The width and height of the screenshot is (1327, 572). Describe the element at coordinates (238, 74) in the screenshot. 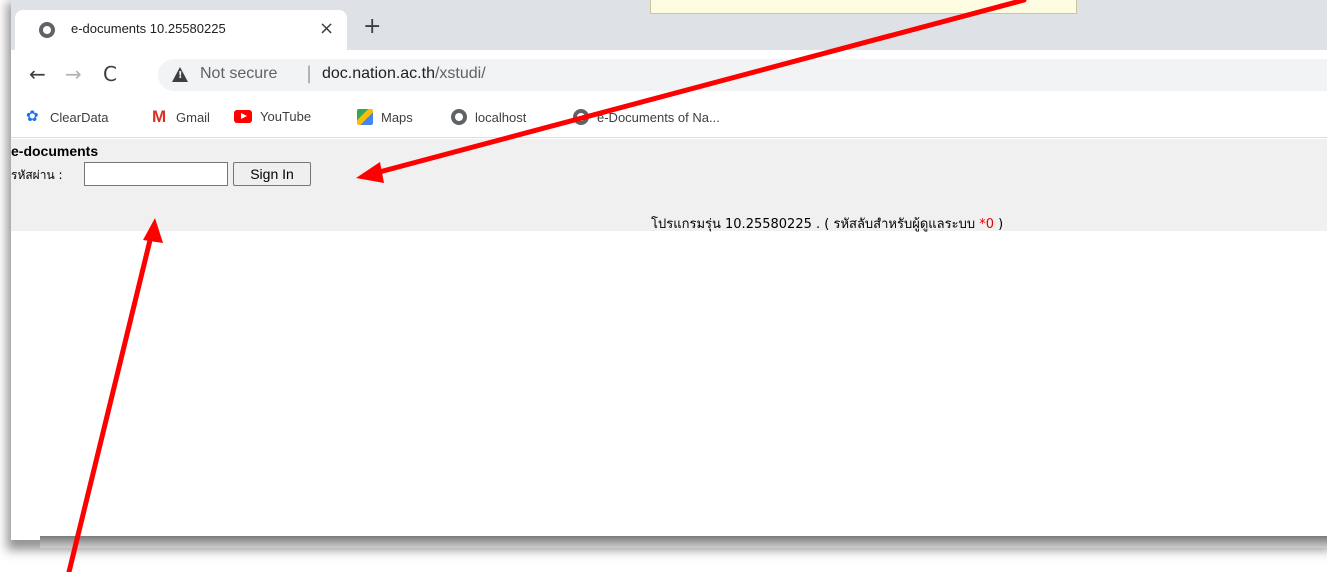

I see `security-label: Not secure` at that location.